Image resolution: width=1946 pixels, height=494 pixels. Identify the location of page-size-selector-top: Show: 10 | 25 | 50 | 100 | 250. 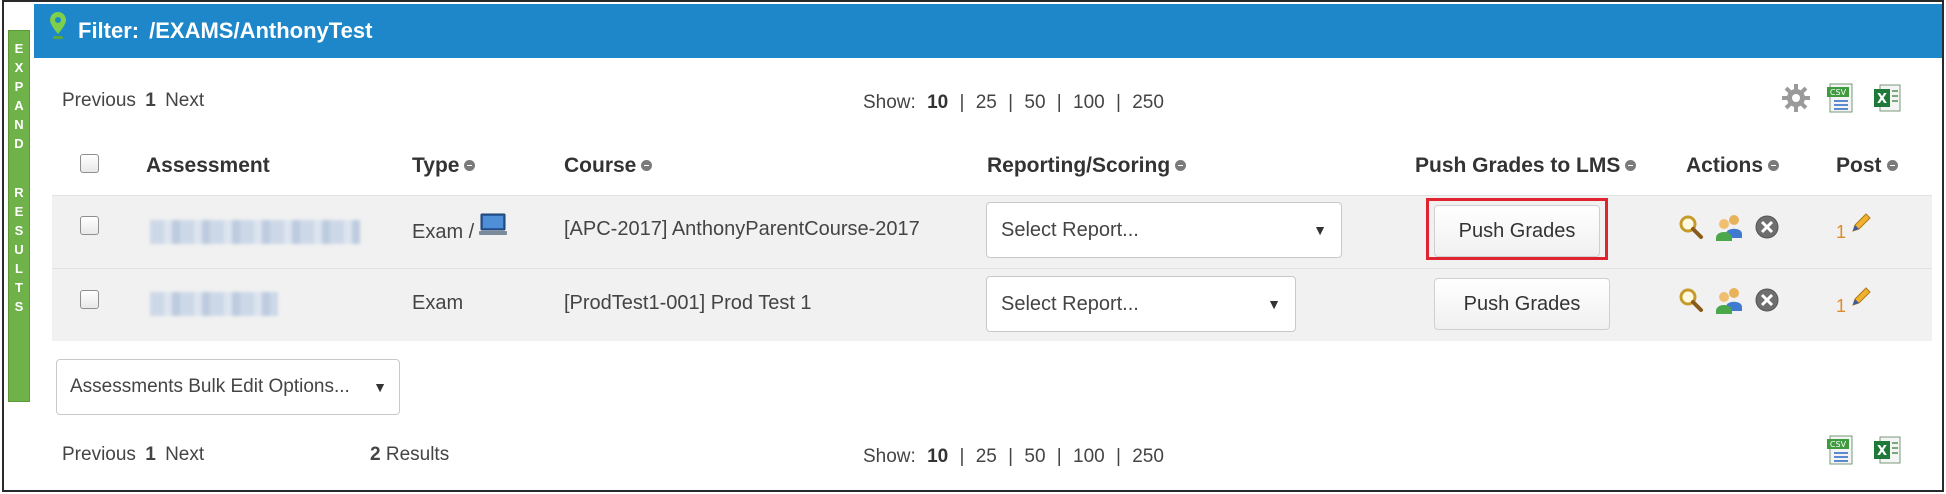
(1013, 103).